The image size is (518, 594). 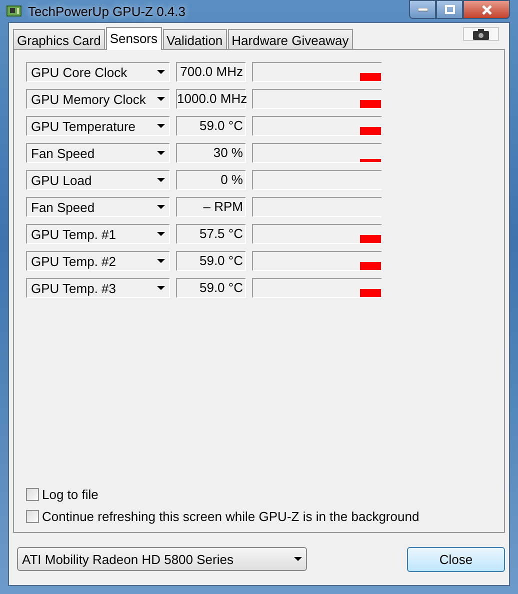 I want to click on sensor-dropdown: GPU Memory Clock, so click(x=98, y=99).